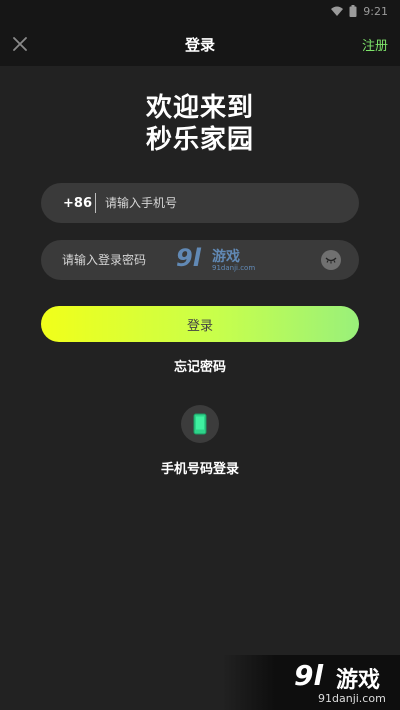 Image resolution: width=400 pixels, height=710 pixels. I want to click on register-link: 注册, so click(375, 44).